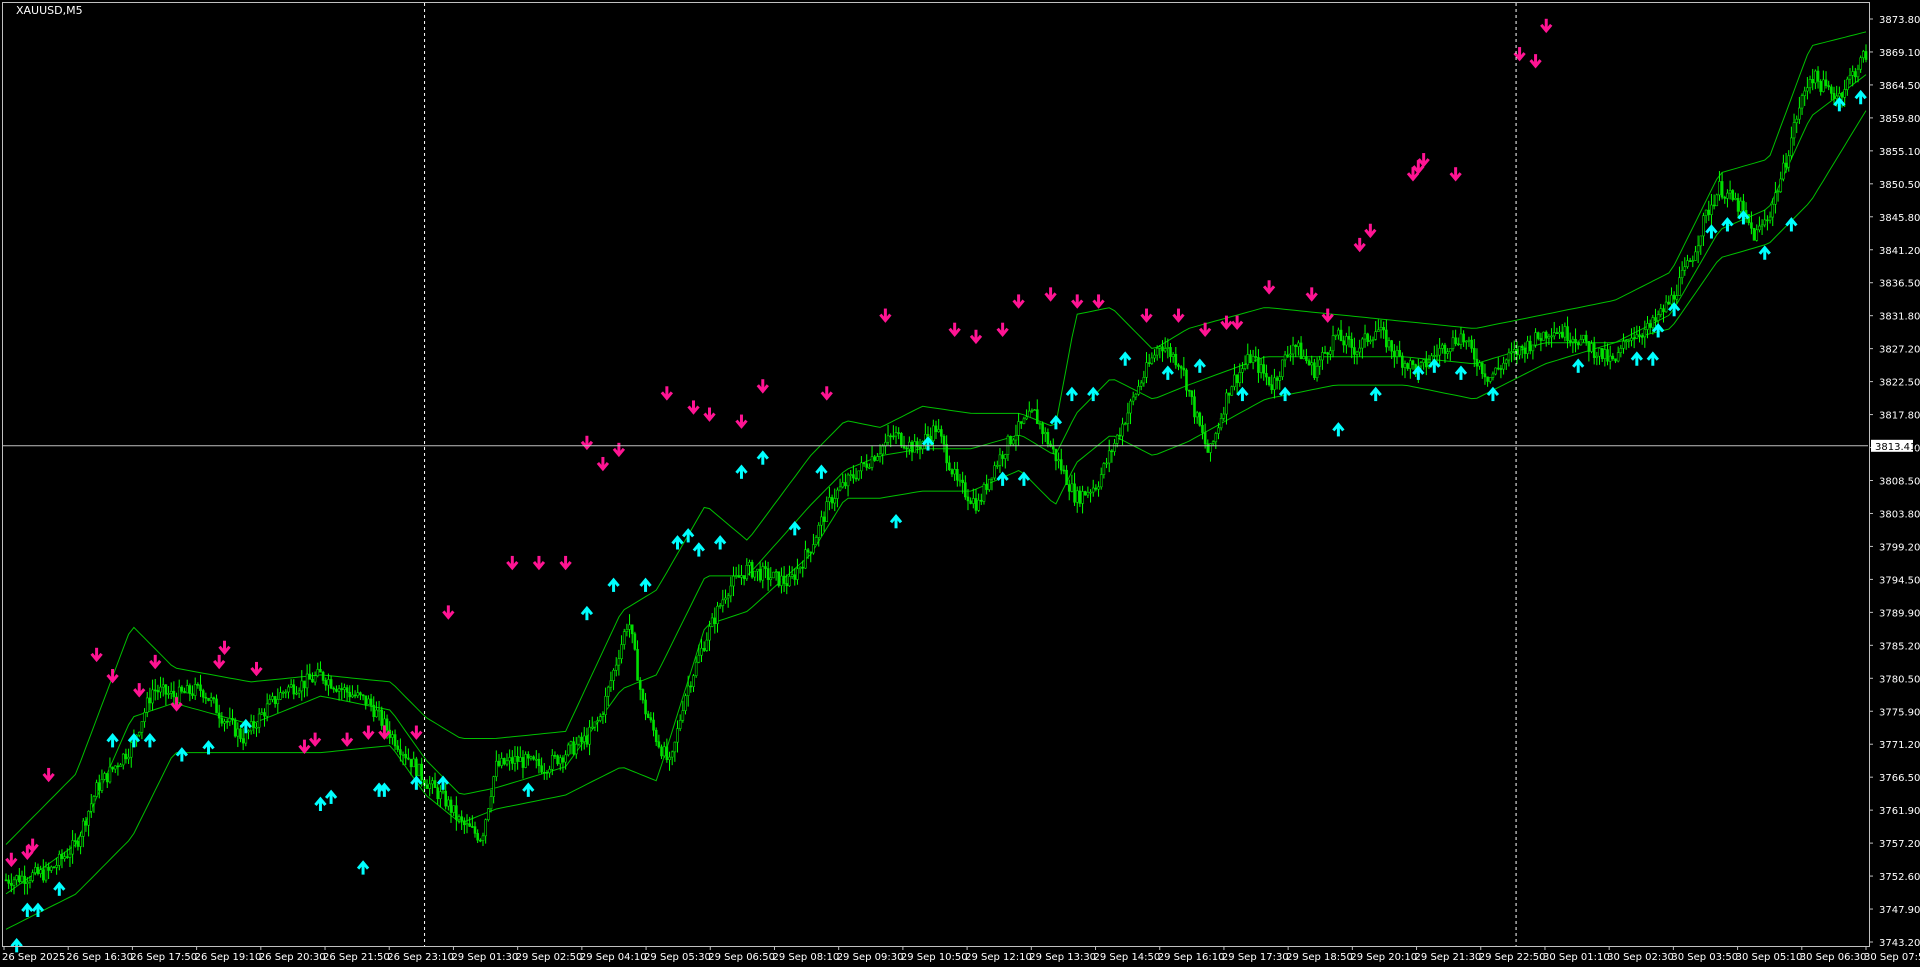  What do you see at coordinates (292, 957) in the screenshot?
I see `time-tick-label: 26 Sep 20:30` at bounding box center [292, 957].